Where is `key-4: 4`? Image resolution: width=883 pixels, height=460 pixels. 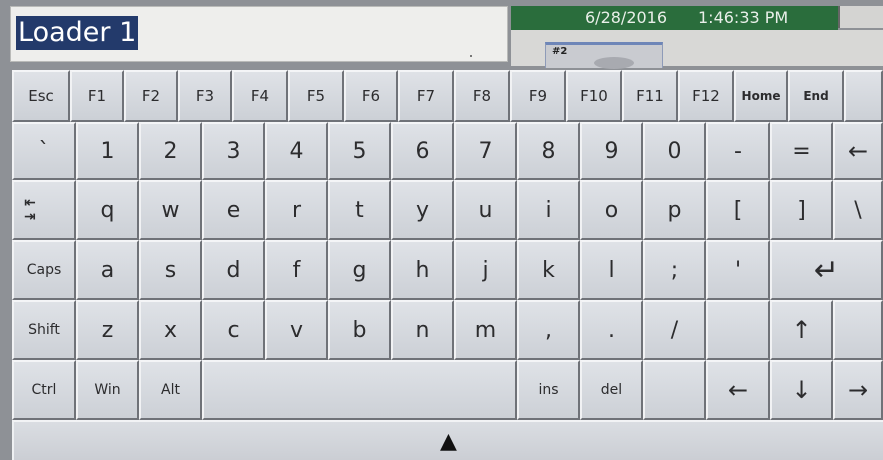 key-4: 4 is located at coordinates (296, 151).